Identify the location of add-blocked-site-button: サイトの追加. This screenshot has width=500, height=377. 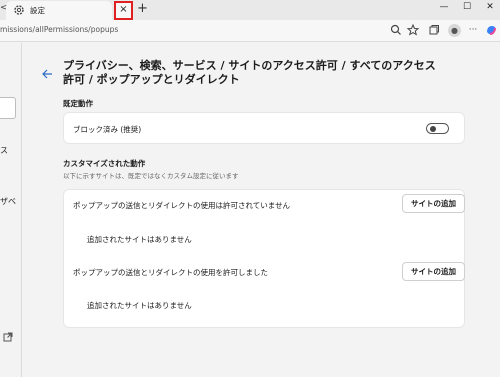
(433, 203).